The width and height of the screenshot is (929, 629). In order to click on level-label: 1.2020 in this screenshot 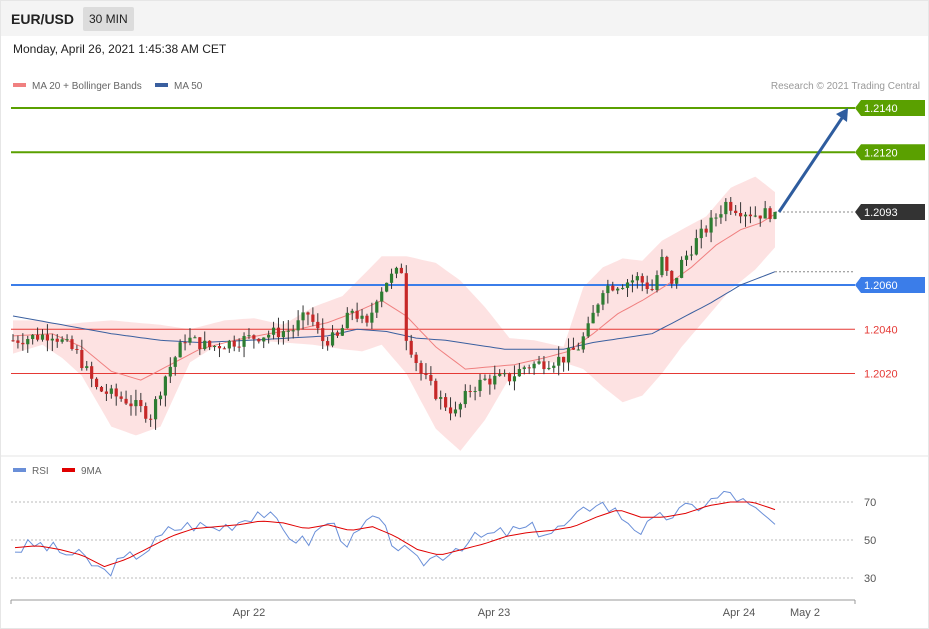, I will do `click(881, 375)`.